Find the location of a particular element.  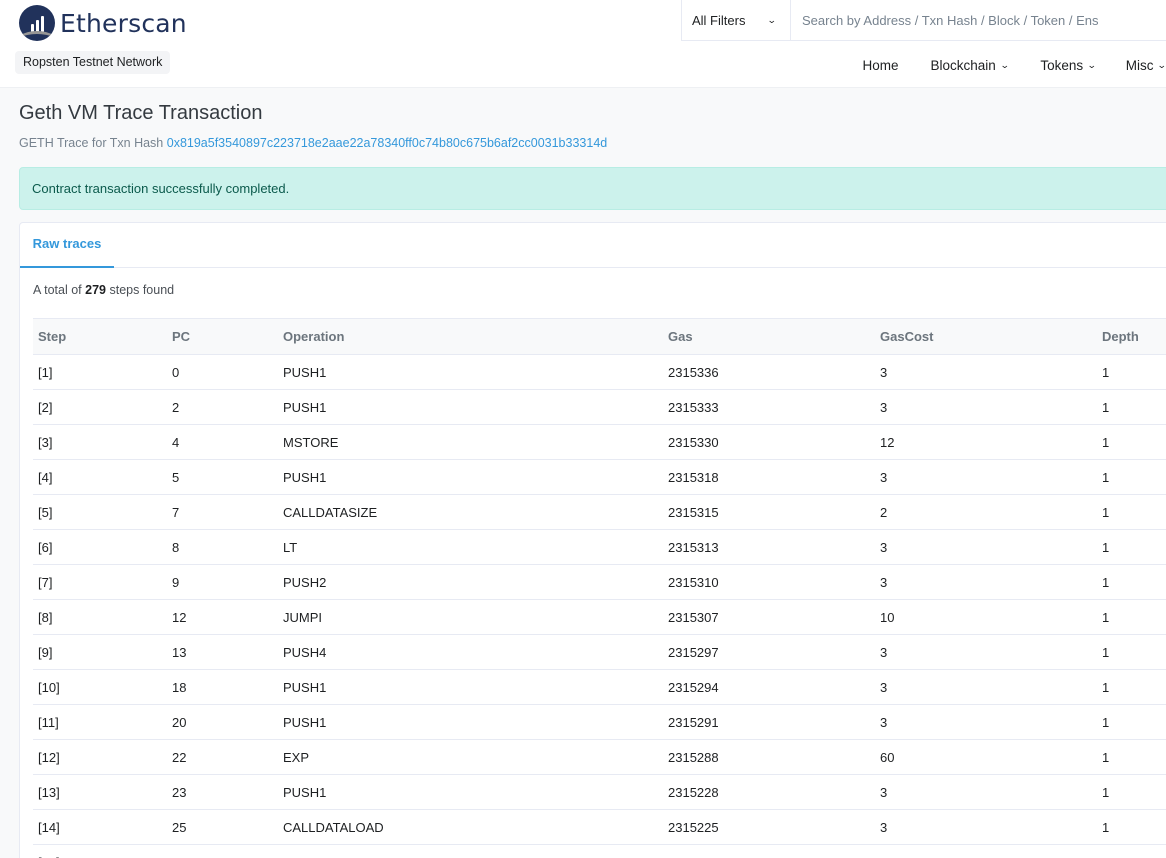

nav-blockchain: Blockchain ⌄ is located at coordinates (970, 65).